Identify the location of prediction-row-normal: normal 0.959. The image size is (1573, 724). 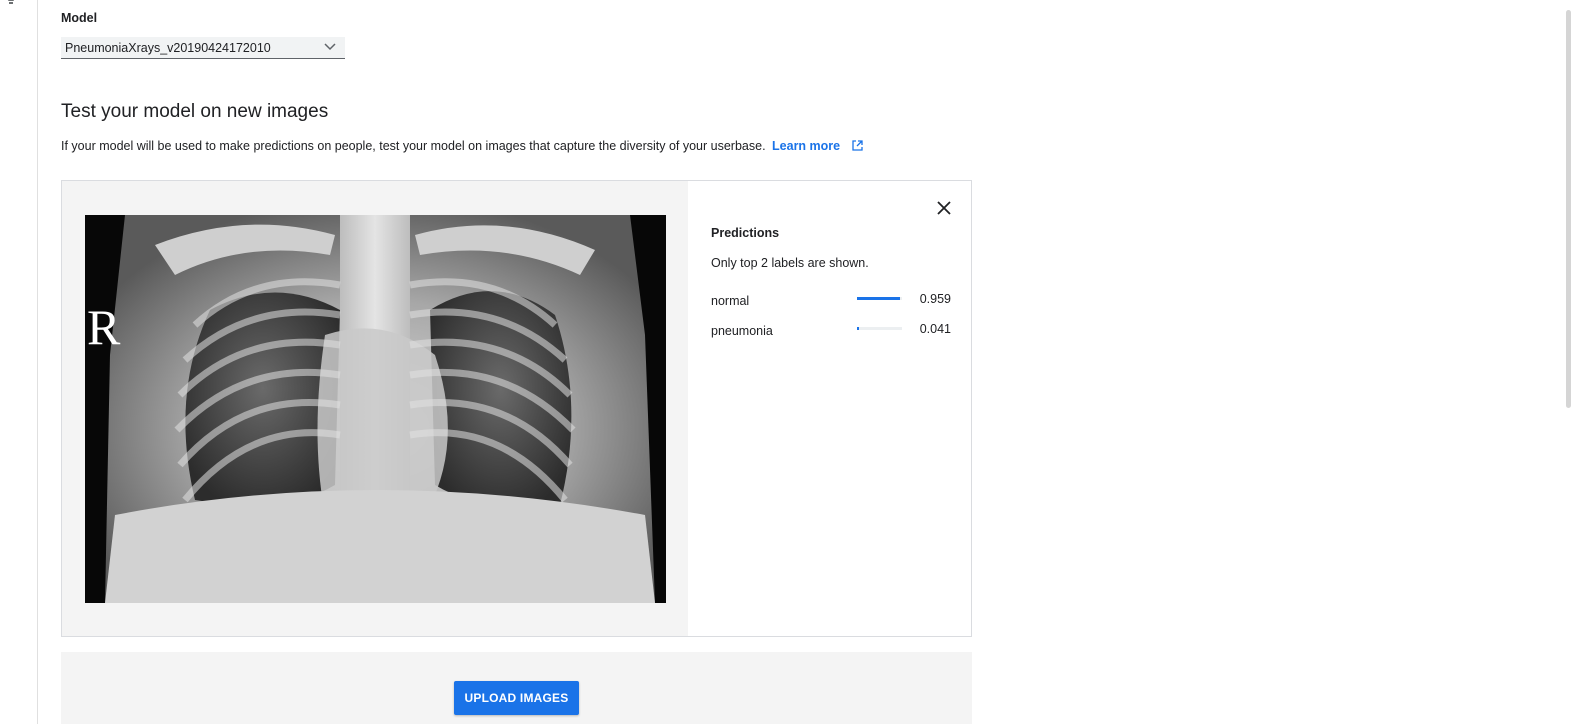
(831, 300).